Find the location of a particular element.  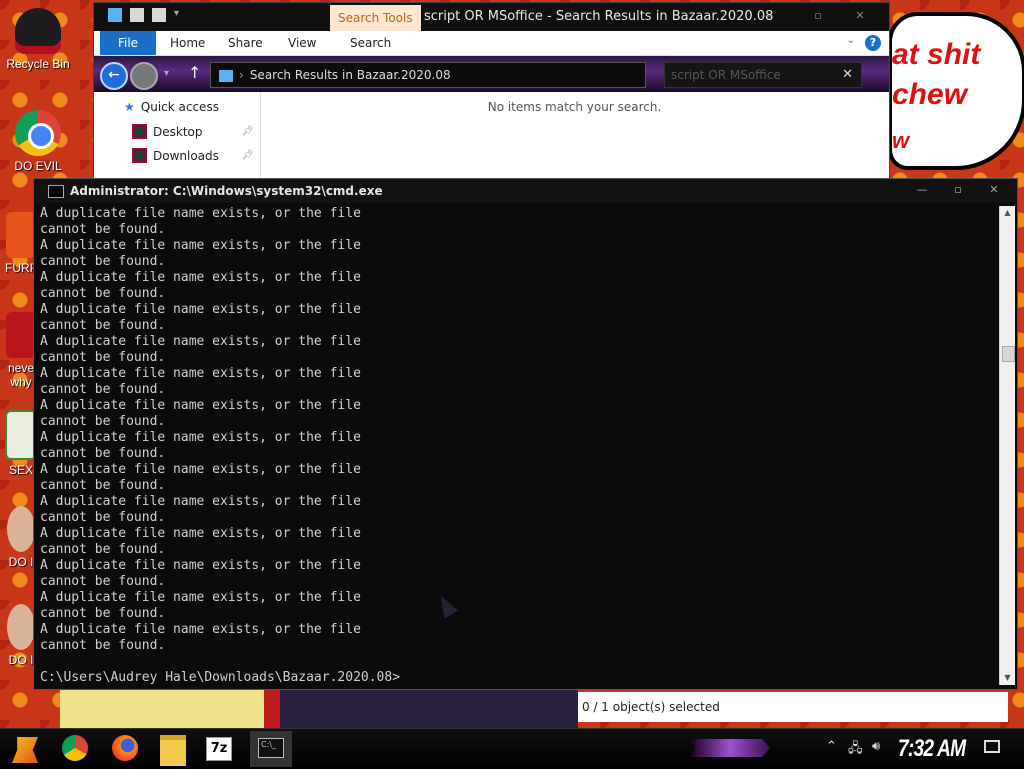

scroll-up-icon: ▲ is located at coordinates (1007, 213).